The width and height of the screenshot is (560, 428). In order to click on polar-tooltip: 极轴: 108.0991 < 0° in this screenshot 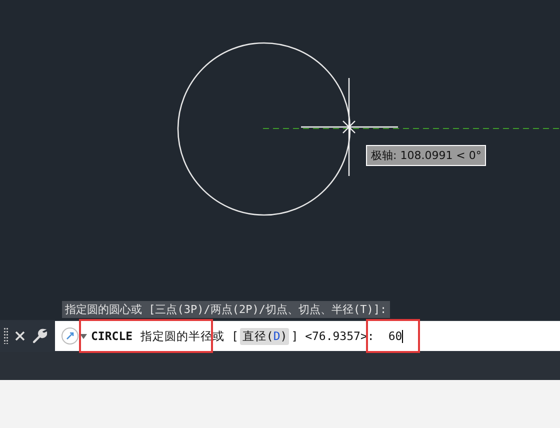, I will do `click(426, 155)`.